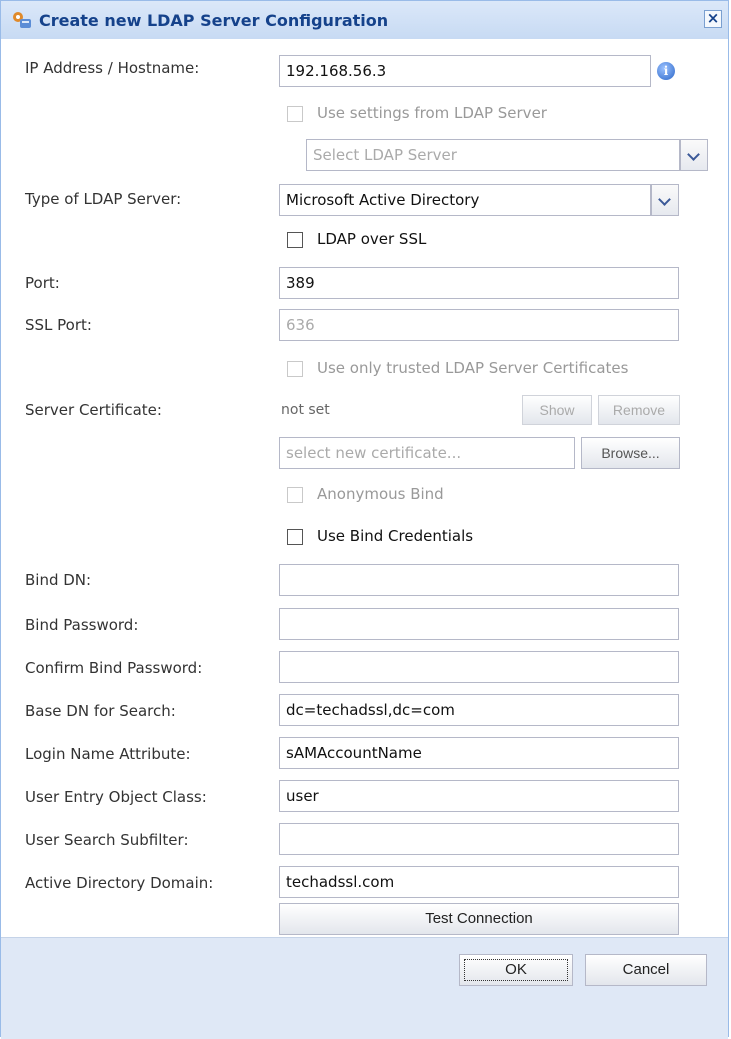 The height and width of the screenshot is (1039, 731). Describe the element at coordinates (108, 754) in the screenshot. I see `login-attribute-label: Login Name Attribute:` at that location.